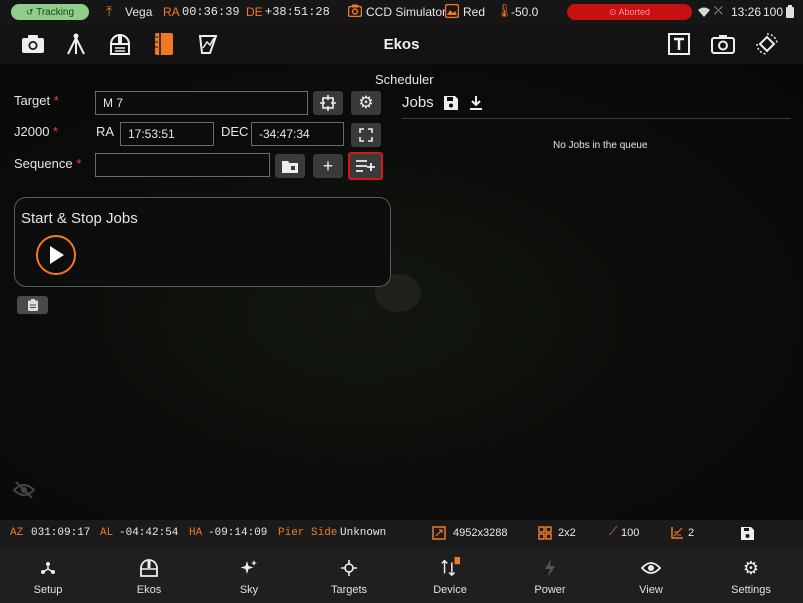  Describe the element at coordinates (404, 79) in the screenshot. I see `module-title: Scheduler` at that location.